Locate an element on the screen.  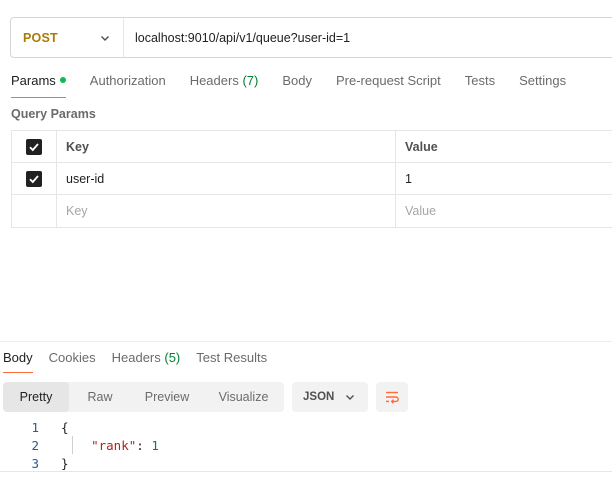
format-select: JSON is located at coordinates (330, 397).